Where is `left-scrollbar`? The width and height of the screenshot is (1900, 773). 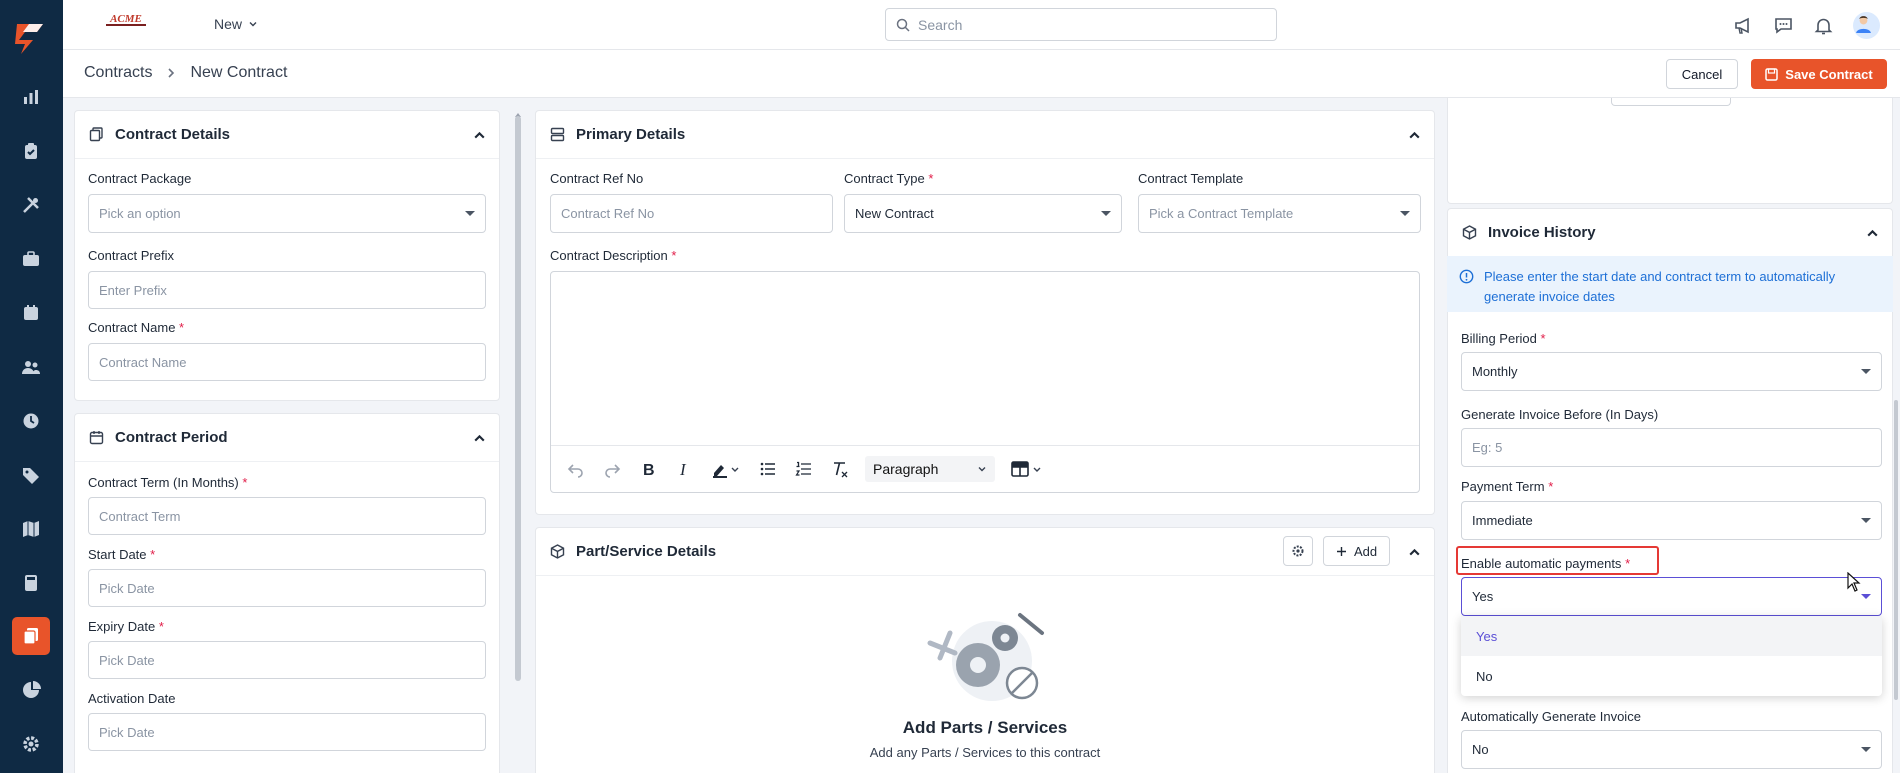
left-scrollbar is located at coordinates (518, 439).